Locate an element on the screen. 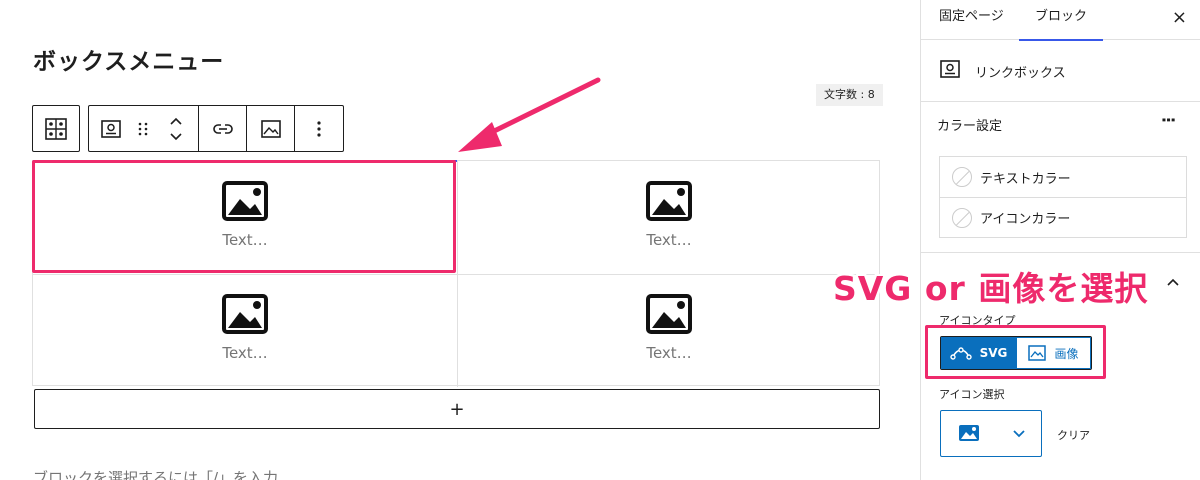 The height and width of the screenshot is (480, 1200). icon-select-dropdown is located at coordinates (991, 433).